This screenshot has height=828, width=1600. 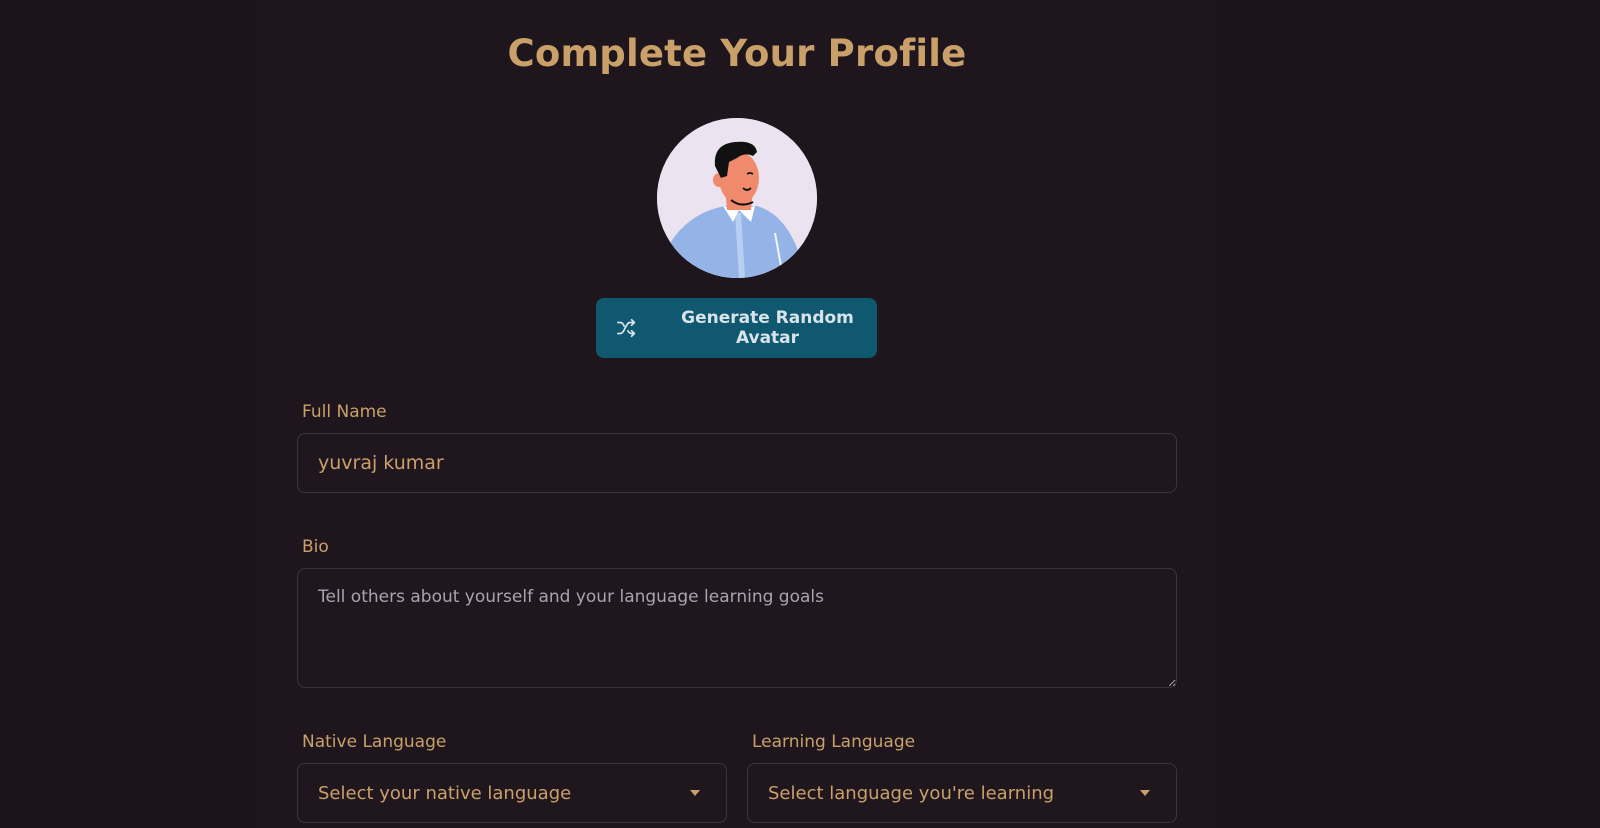 What do you see at coordinates (767, 328) in the screenshot?
I see `generate-random-avatar-label: Generate Random Avatar` at bounding box center [767, 328].